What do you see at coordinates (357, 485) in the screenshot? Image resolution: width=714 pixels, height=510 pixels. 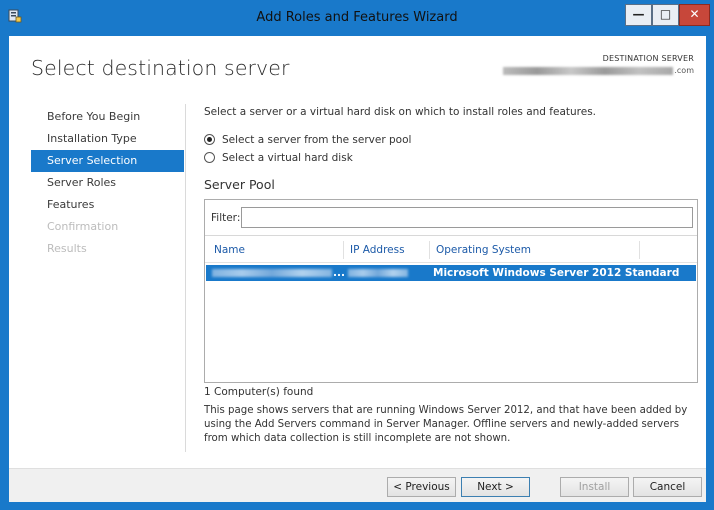 I see `wizard-button-bar: < Previous Next > Install Cancel` at bounding box center [357, 485].